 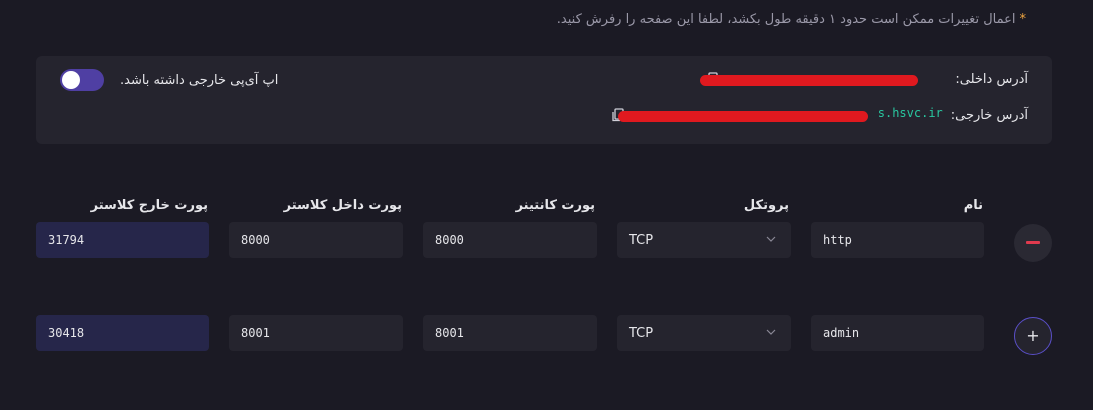 I want to click on cluster-port-input: 8001, so click(x=316, y=333).